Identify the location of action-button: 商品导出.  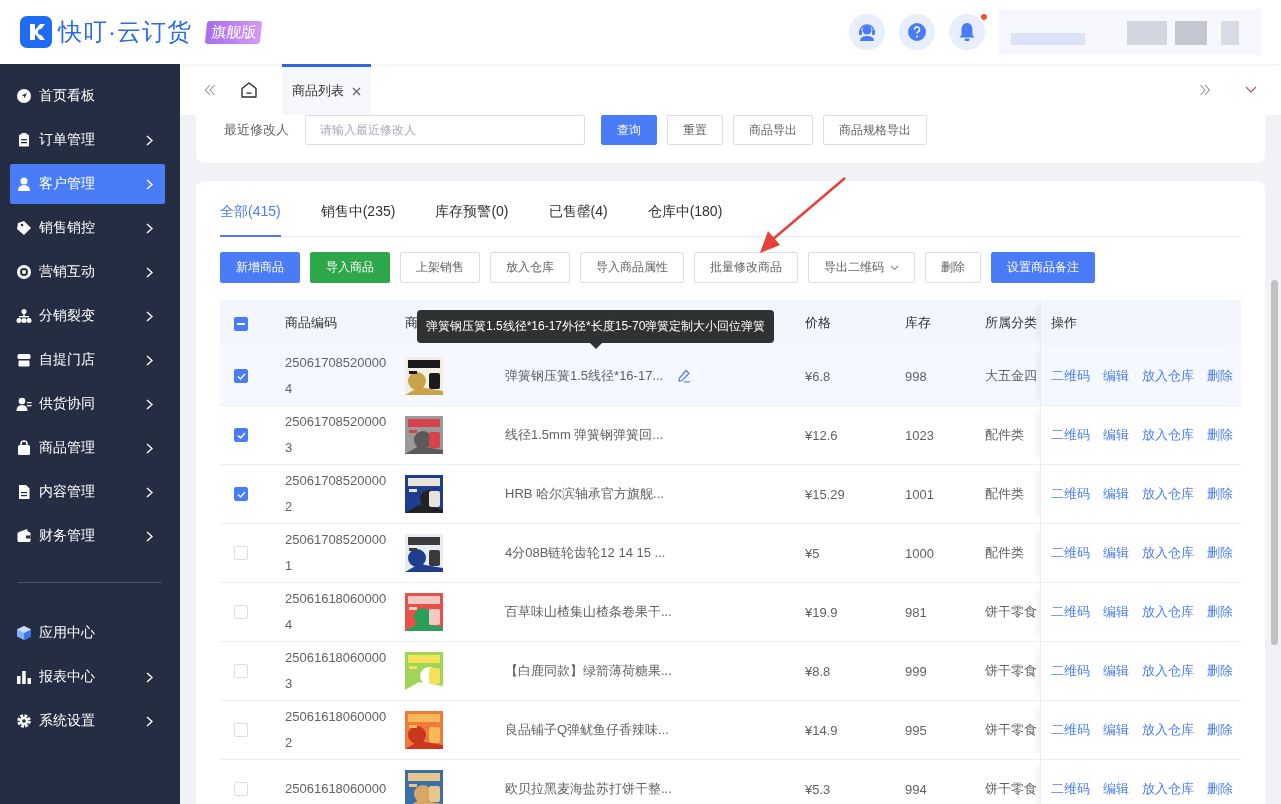
(773, 130).